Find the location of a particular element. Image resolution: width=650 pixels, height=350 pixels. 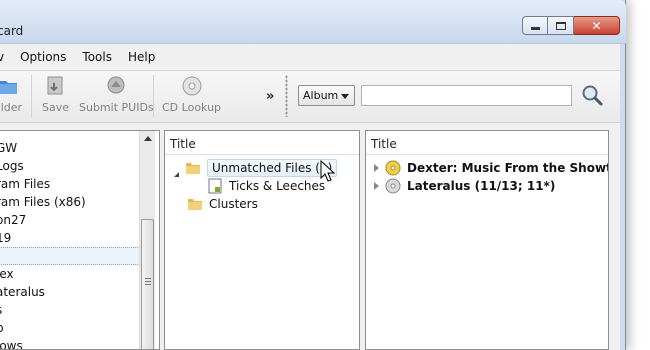

caption-buttons: ✕ is located at coordinates (571, 26).